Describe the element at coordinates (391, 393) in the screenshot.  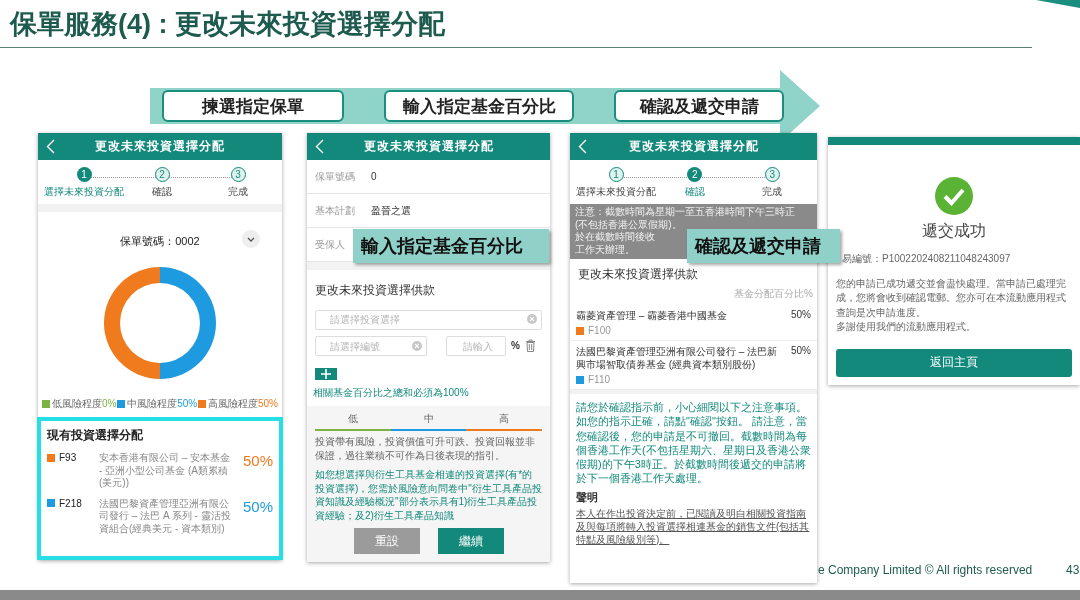
I see `hint-text: 相關基金百分比之總和必須為100%` at that location.